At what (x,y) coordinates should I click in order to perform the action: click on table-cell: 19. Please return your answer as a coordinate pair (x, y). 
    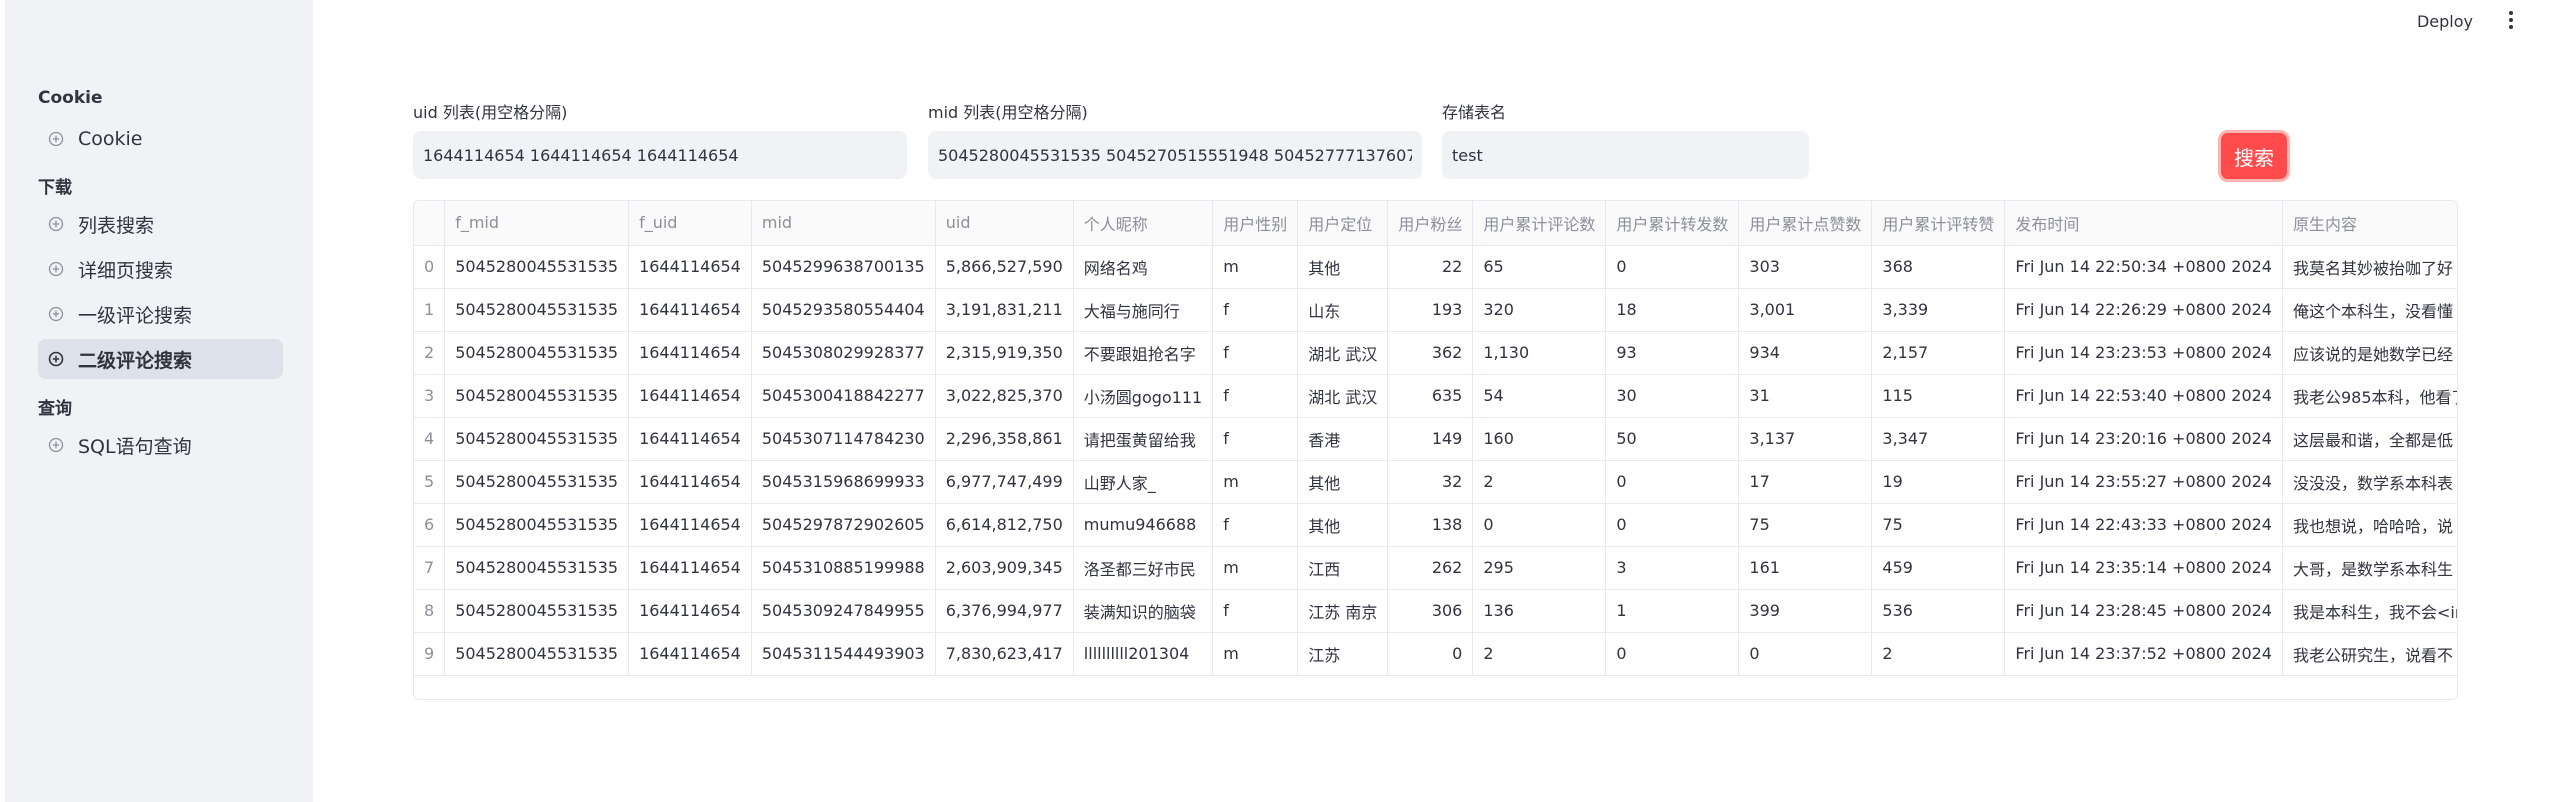
    Looking at the image, I should click on (1938, 482).